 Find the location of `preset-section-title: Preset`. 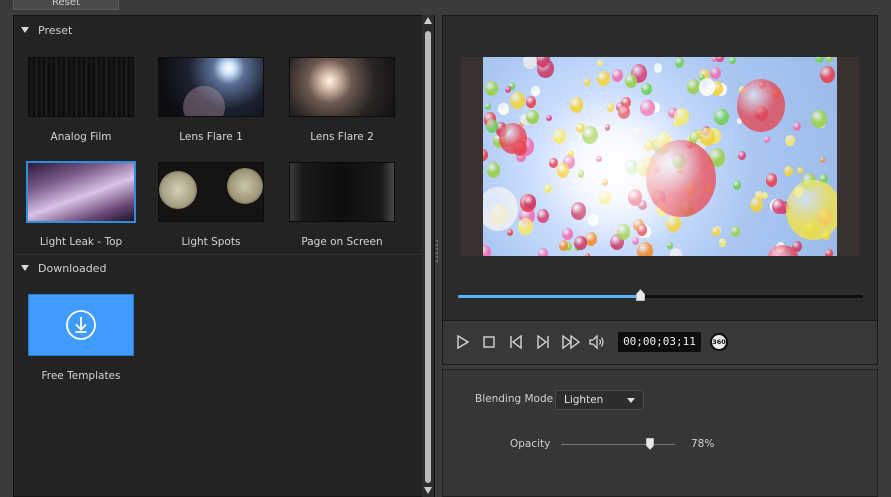

preset-section-title: Preset is located at coordinates (55, 30).